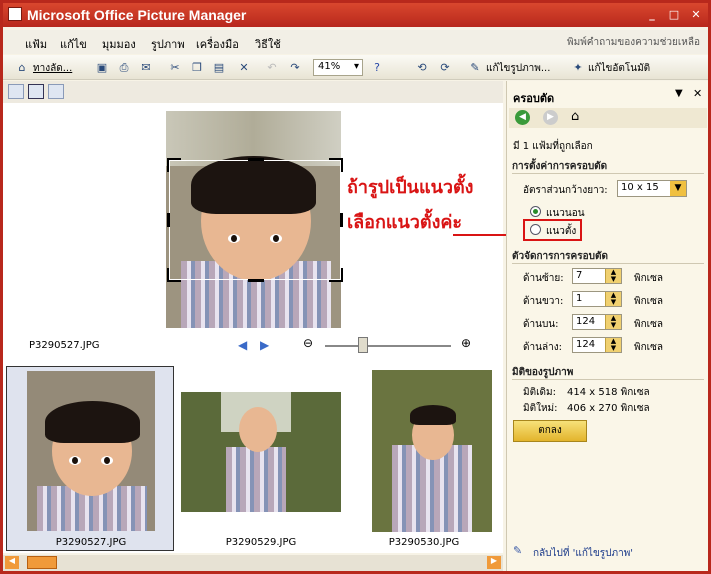 The height and width of the screenshot is (574, 711). I want to click on zoom-in-icon: ⊕, so click(466, 343).